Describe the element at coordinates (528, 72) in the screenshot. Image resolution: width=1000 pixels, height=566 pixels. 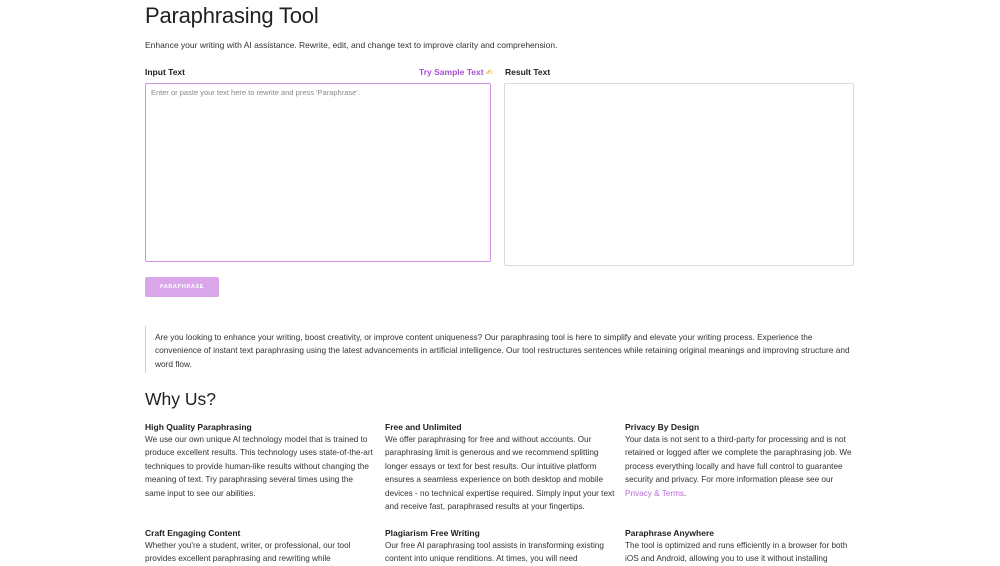
I see `result-label: Result Text` at that location.